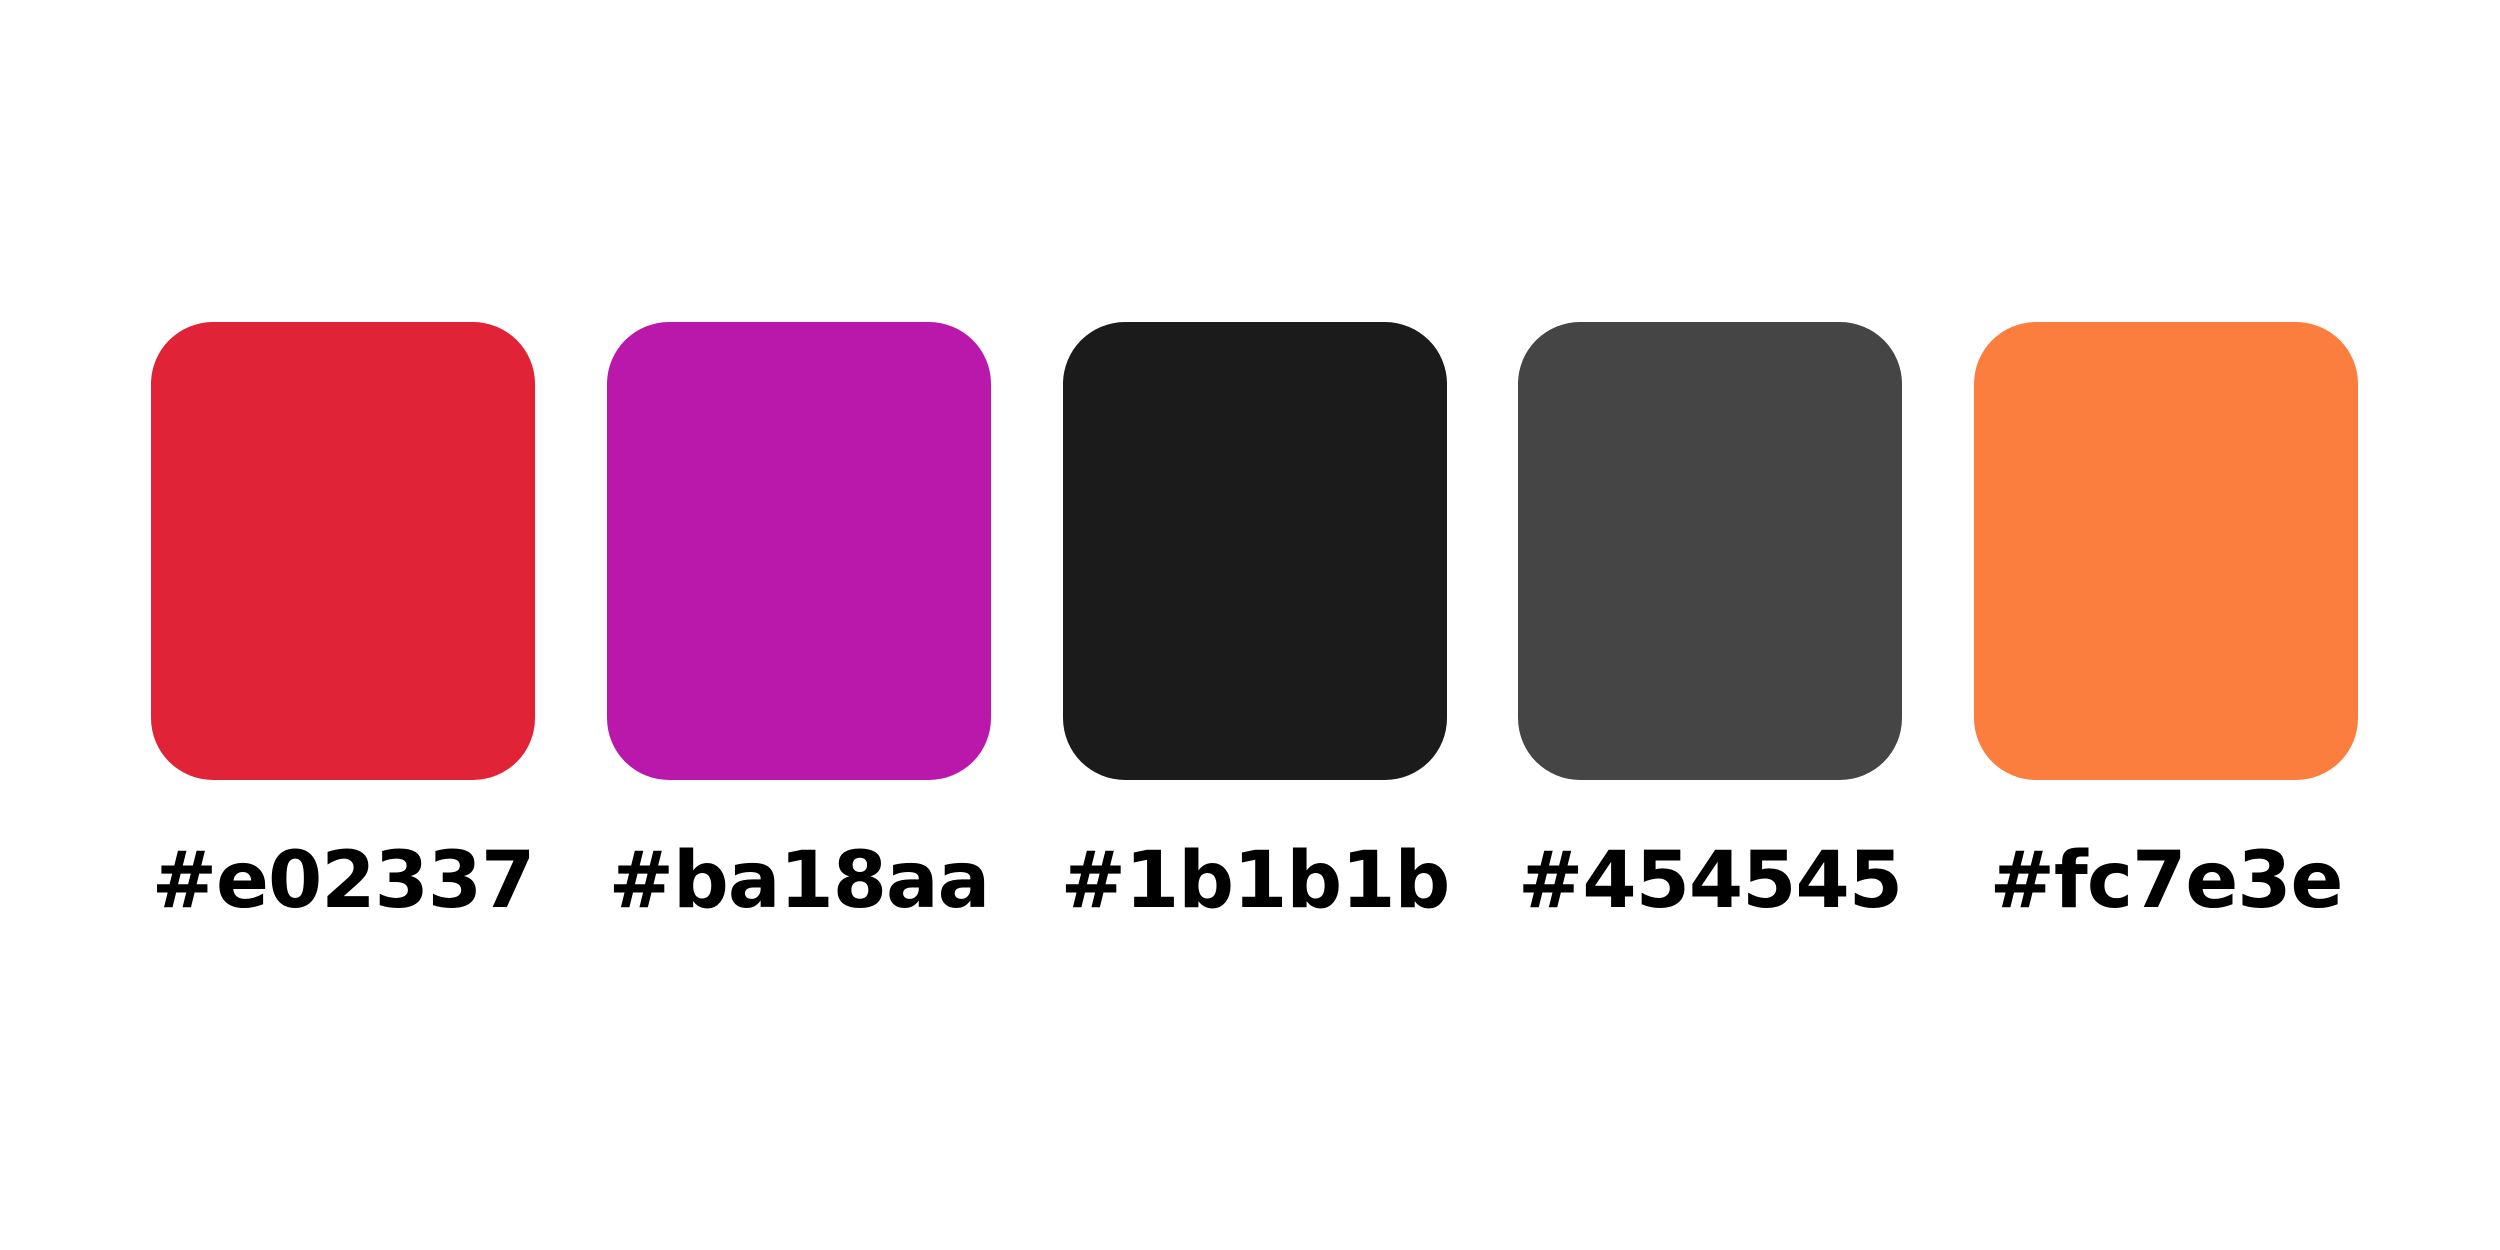  What do you see at coordinates (1710, 881) in the screenshot?
I see `hex-code-label-4: #454545` at bounding box center [1710, 881].